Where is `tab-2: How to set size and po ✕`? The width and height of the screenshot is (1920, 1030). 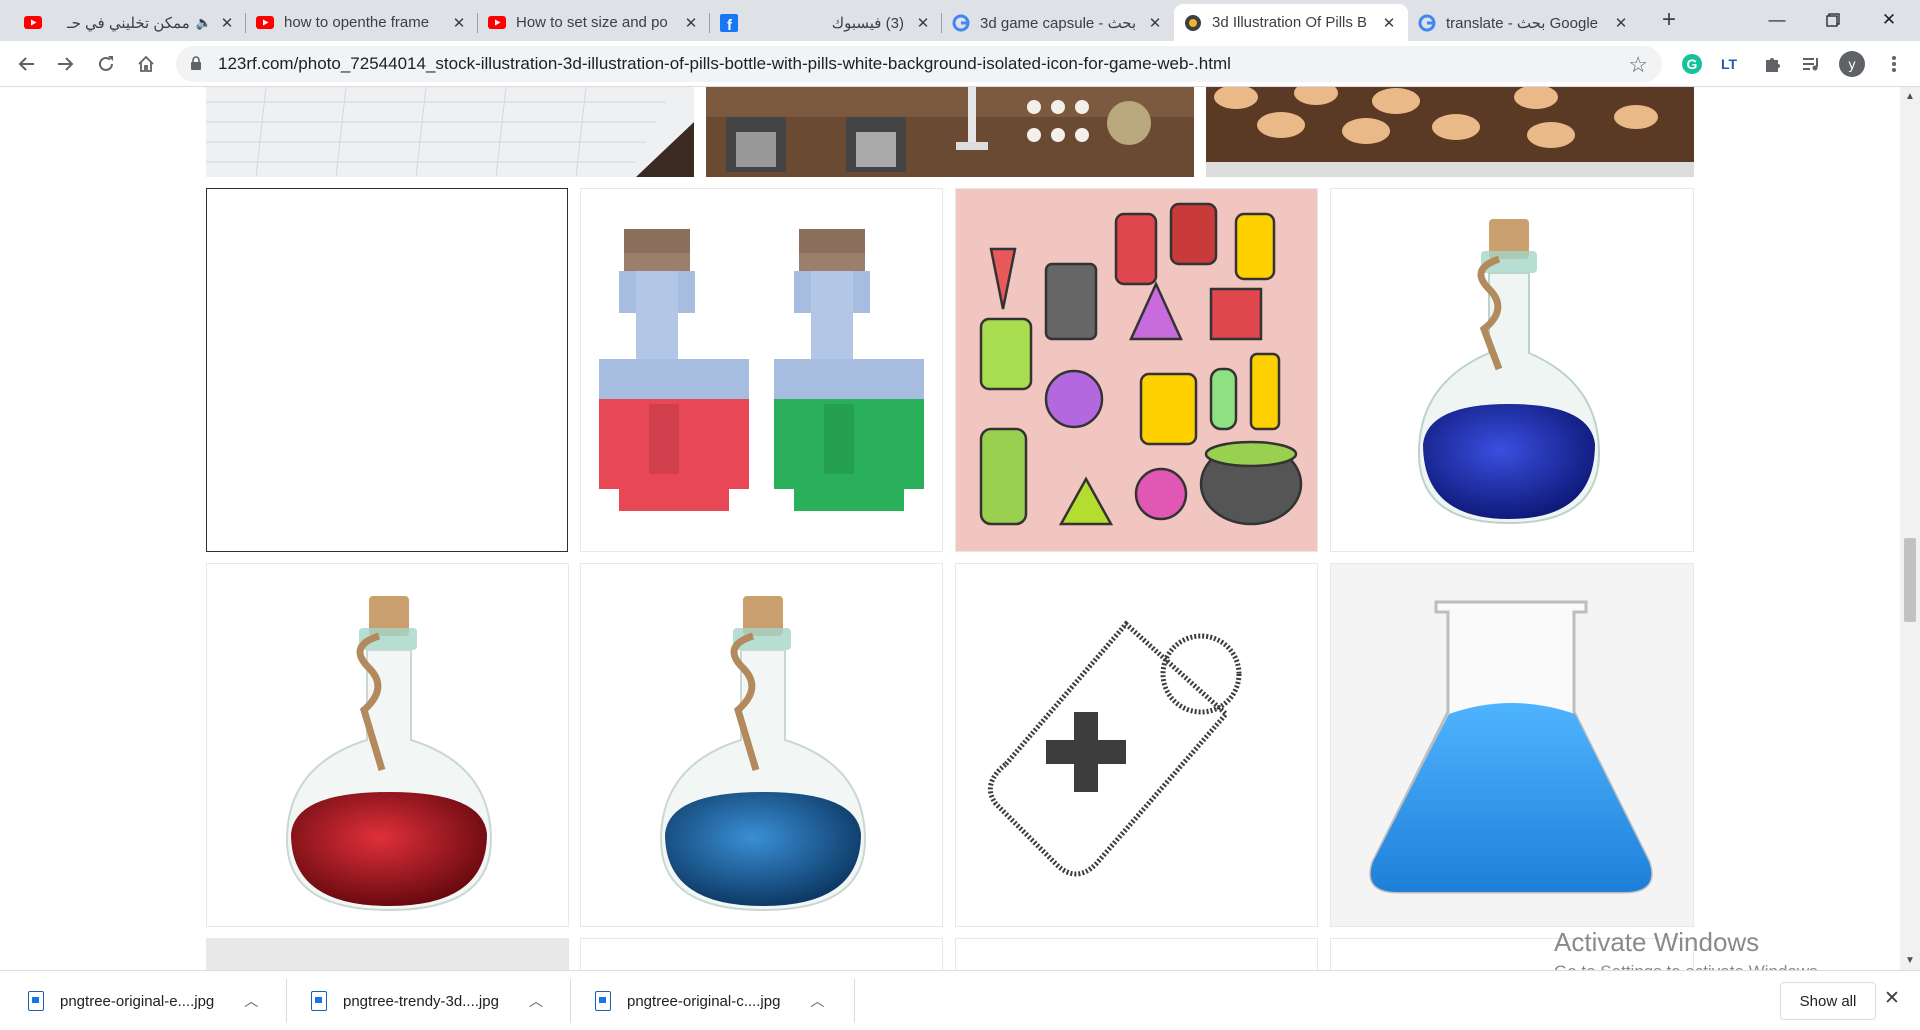 tab-2: How to set size and po ✕ is located at coordinates (594, 22).